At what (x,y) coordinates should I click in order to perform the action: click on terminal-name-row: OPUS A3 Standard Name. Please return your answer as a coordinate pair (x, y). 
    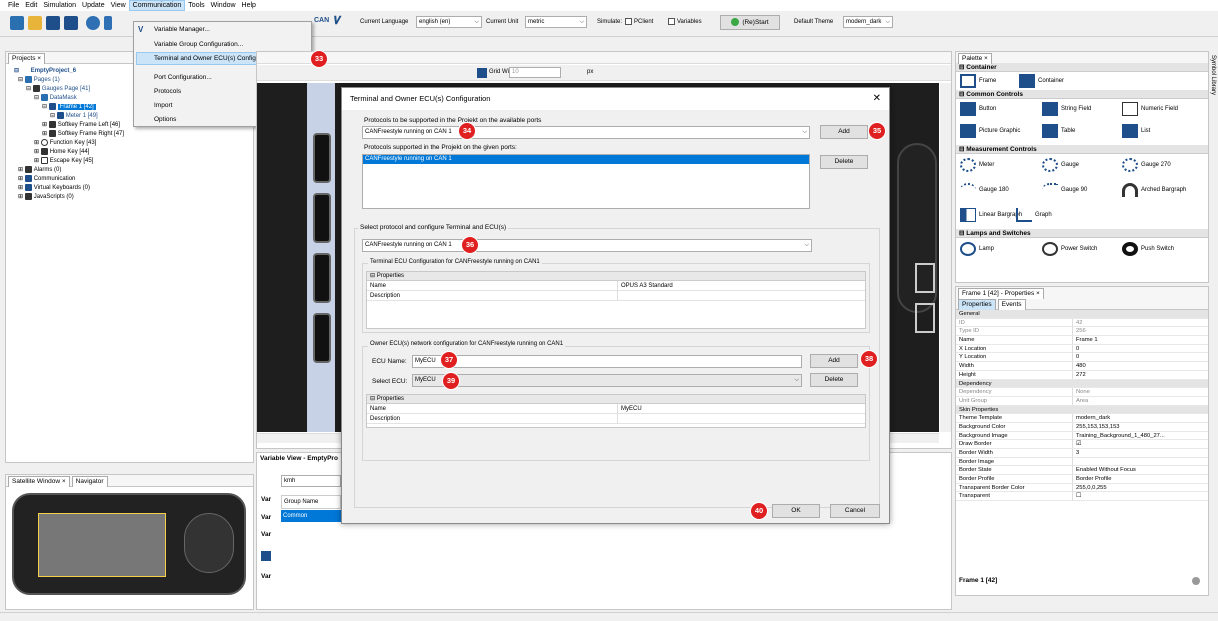
    Looking at the image, I should click on (616, 286).